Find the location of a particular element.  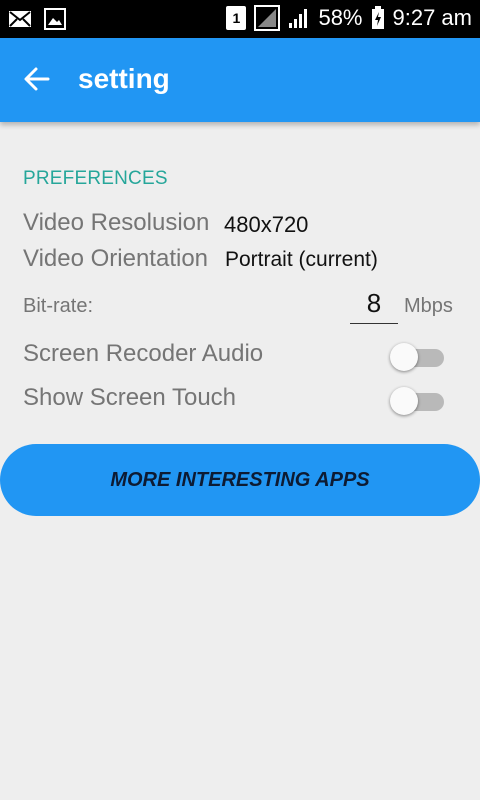

battery-charging-icon is located at coordinates (378, 18).